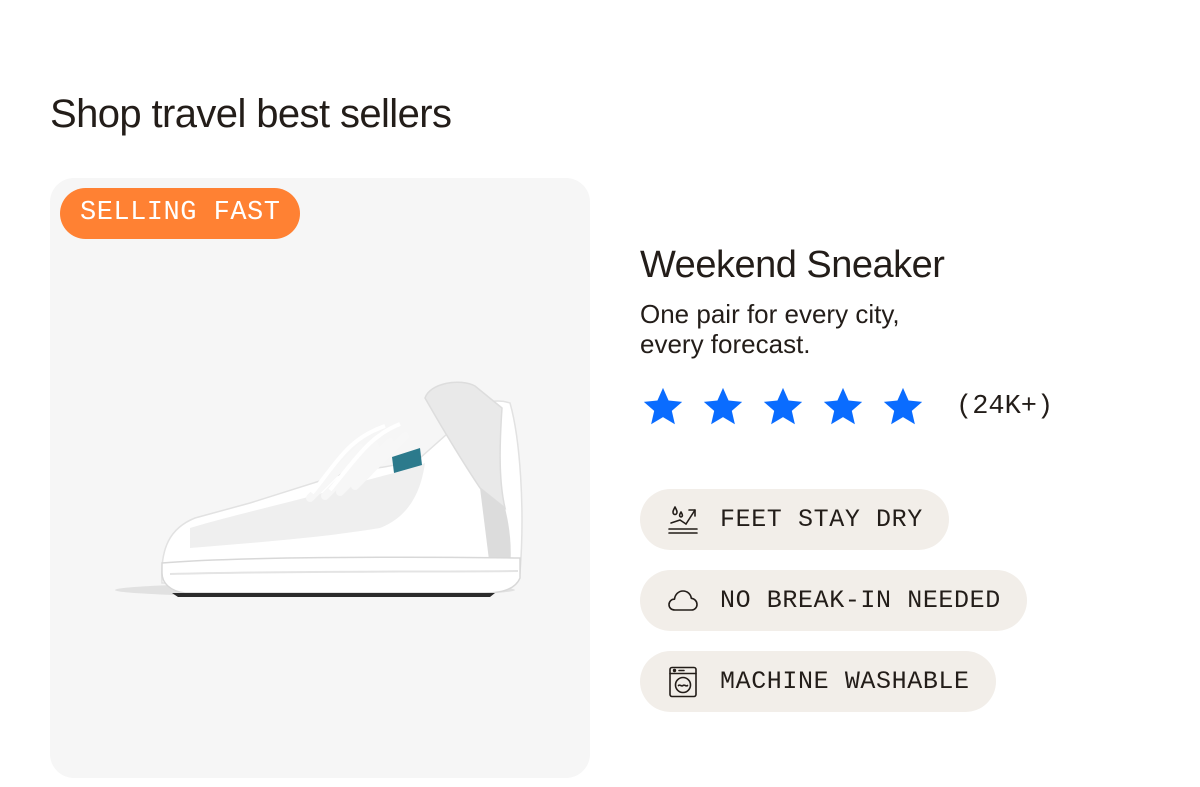 This screenshot has height=787, width=1200. What do you see at coordinates (683, 600) in the screenshot?
I see `cloud-icon` at bounding box center [683, 600].